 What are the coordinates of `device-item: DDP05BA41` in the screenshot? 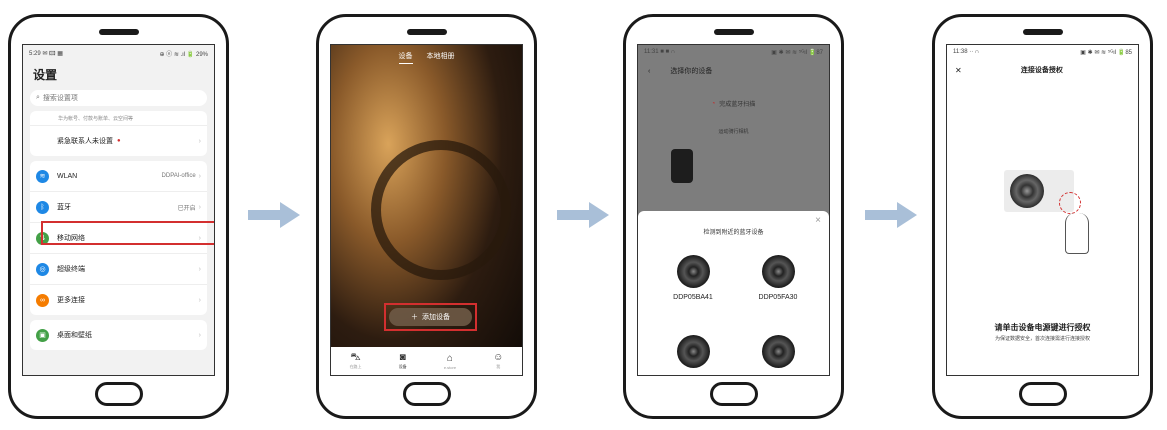 It's located at (693, 278).